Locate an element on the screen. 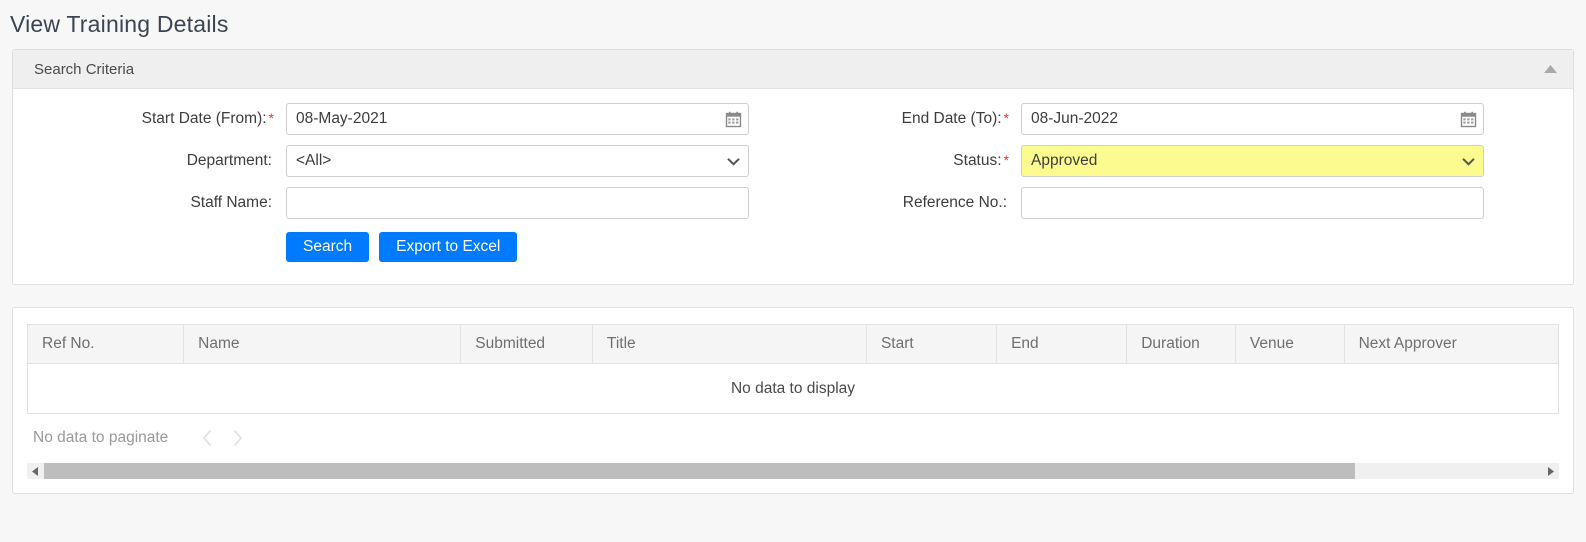 The width and height of the screenshot is (1586, 542). department-select is located at coordinates (517, 161).